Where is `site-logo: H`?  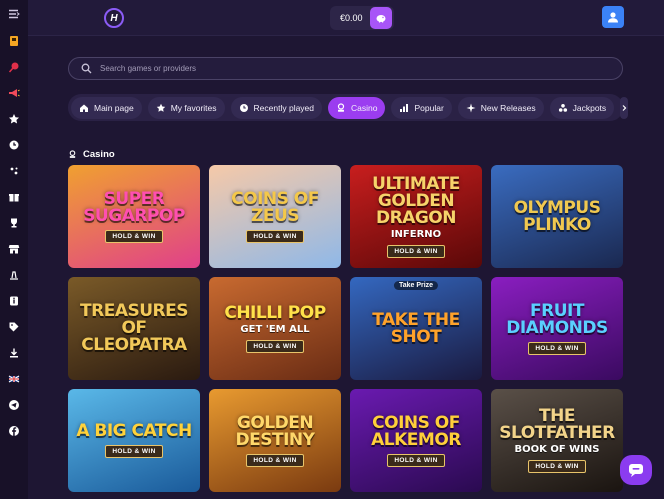 site-logo: H is located at coordinates (114, 18).